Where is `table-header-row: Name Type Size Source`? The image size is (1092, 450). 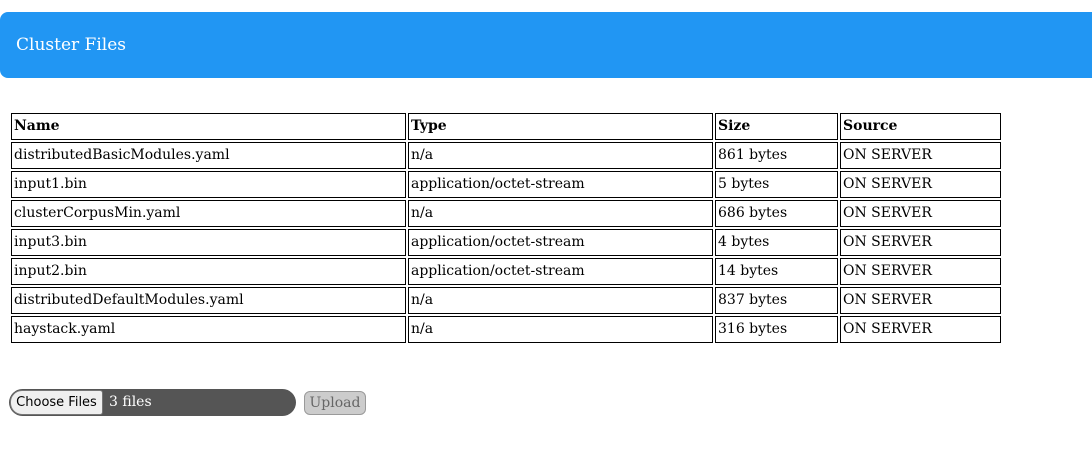 table-header-row: Name Type Size Source is located at coordinates (506, 126).